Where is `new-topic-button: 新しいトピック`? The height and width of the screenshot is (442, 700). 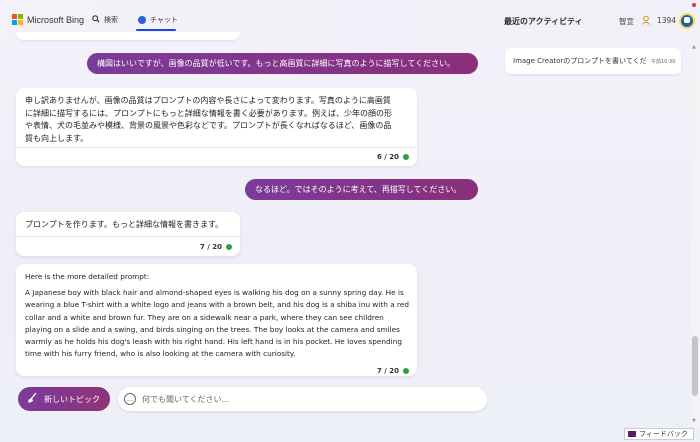 new-topic-button: 新しいトピック is located at coordinates (64, 399).